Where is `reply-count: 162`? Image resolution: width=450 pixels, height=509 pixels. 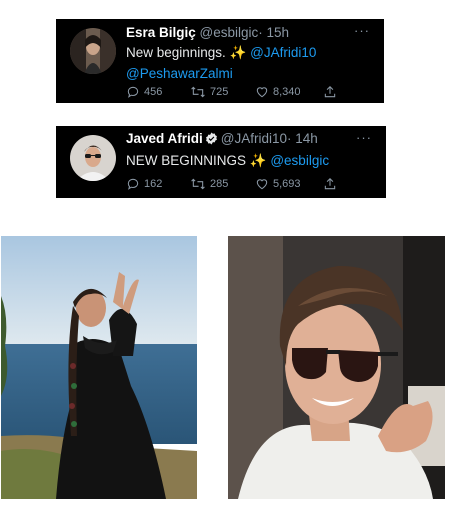 reply-count: 162 is located at coordinates (153, 184).